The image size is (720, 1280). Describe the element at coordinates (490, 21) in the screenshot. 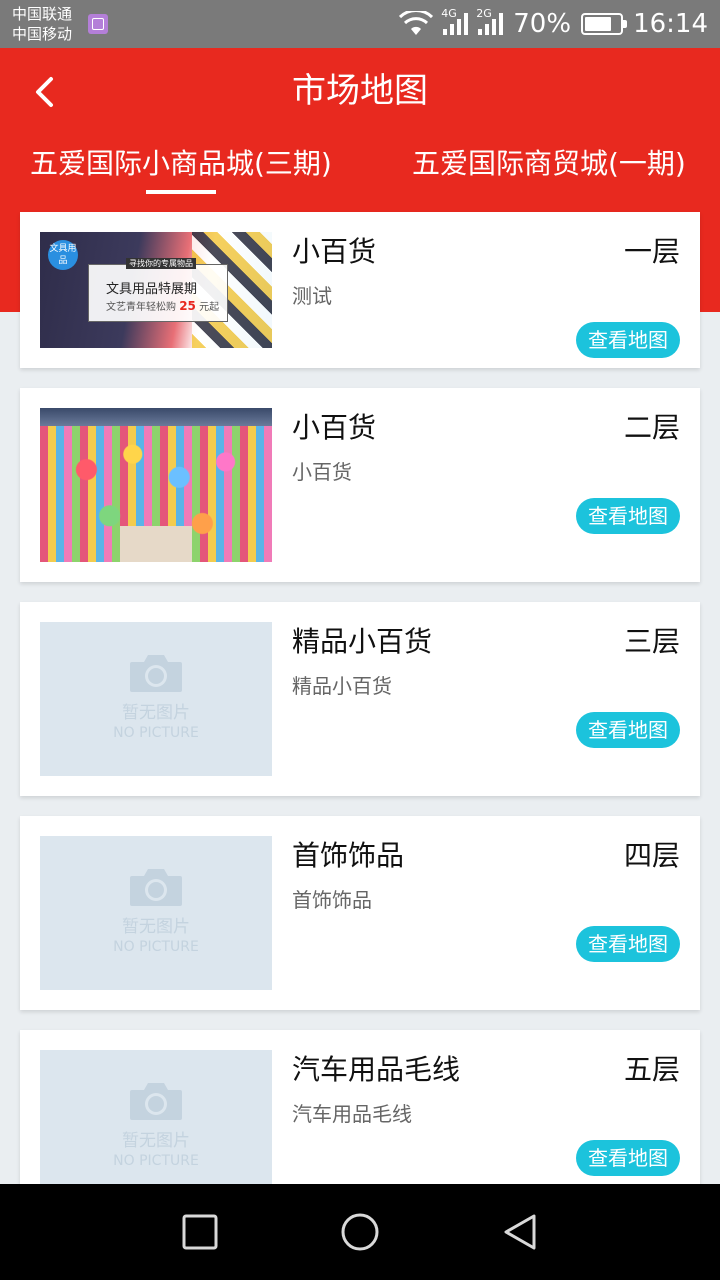

I see `signal-2g-icon: 2G` at that location.